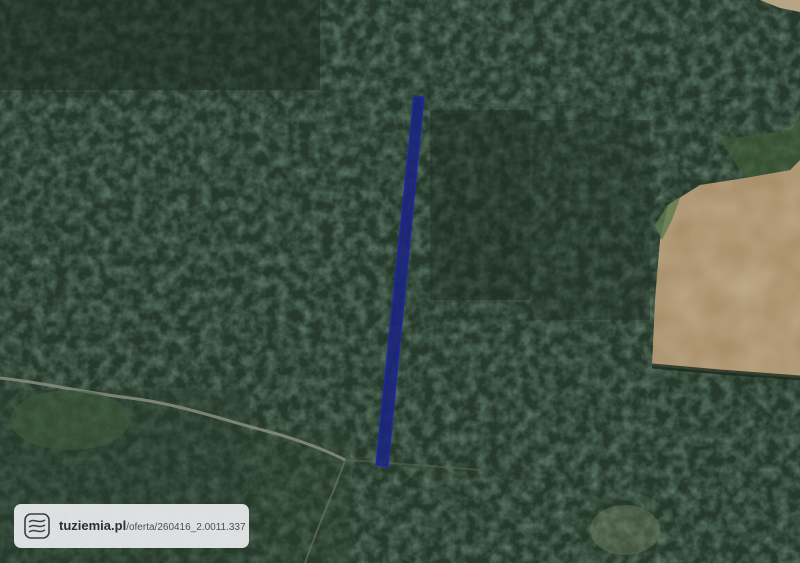 The image size is (800, 563). I want to click on watermark-offer-path: /oferta/260416_2.0011.337, so click(186, 527).